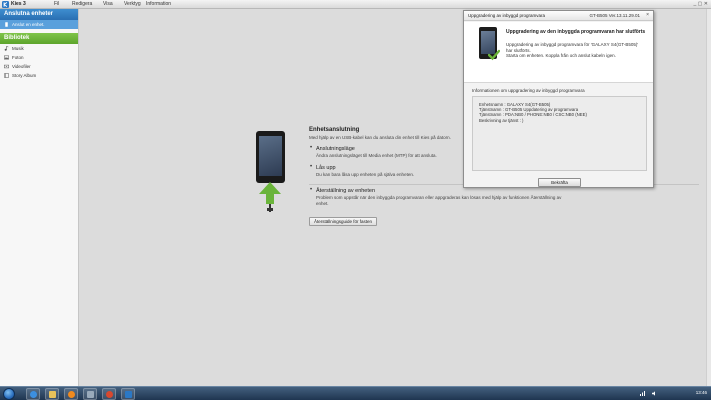  I want to click on album-icon, so click(6, 75).